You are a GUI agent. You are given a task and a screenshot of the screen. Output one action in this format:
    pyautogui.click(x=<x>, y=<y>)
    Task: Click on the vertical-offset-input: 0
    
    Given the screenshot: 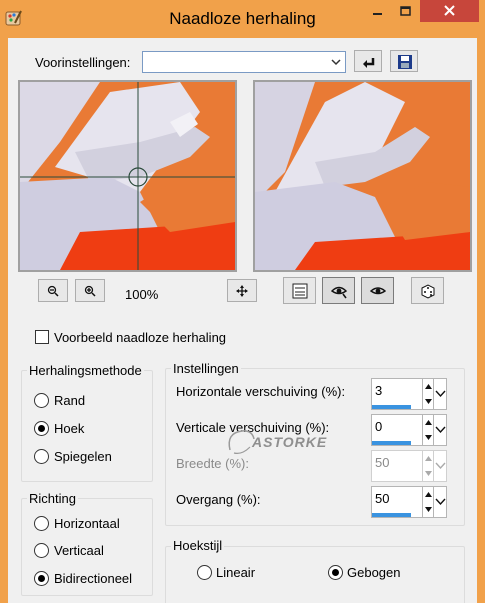 What is the action you would take?
    pyautogui.click(x=397, y=430)
    